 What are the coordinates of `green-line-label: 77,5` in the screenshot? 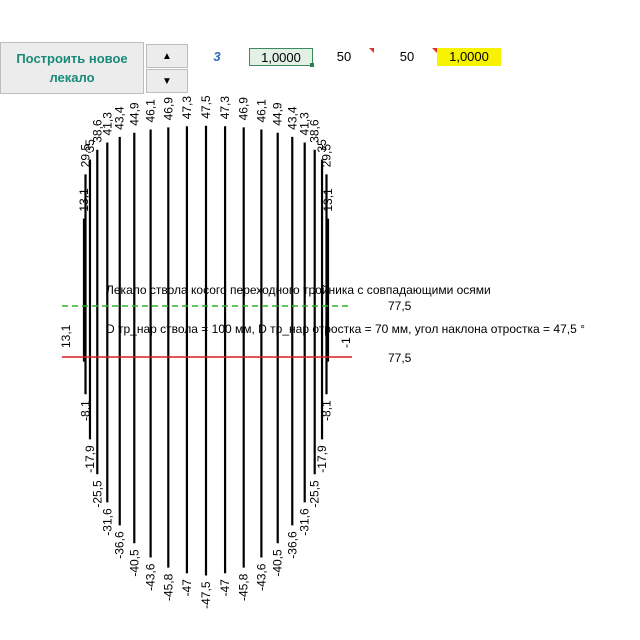 It's located at (400, 306).